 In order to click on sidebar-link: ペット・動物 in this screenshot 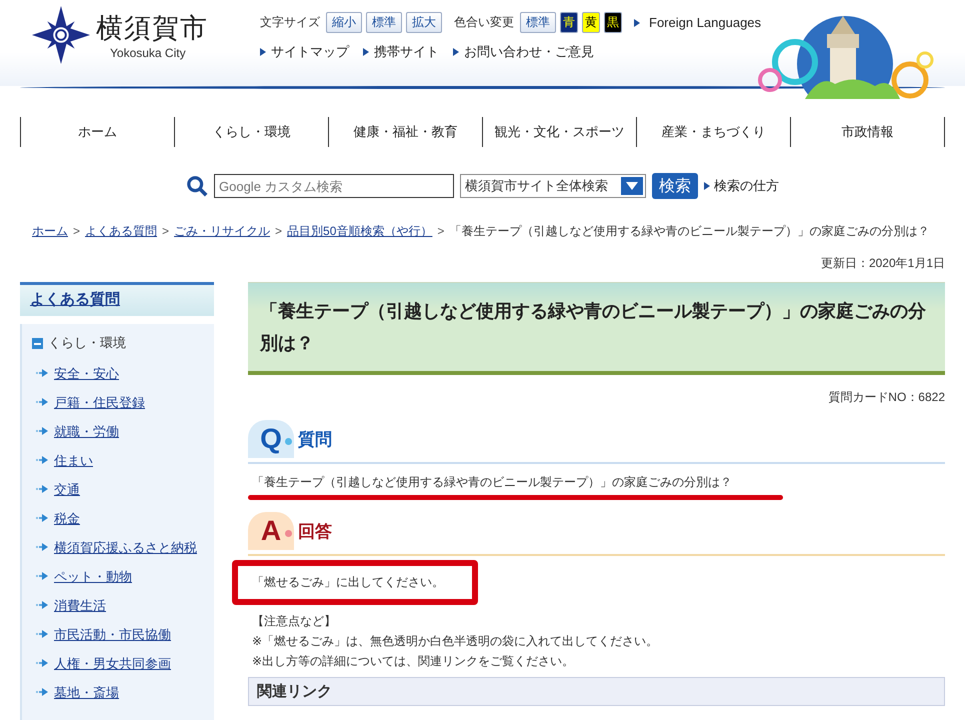, I will do `click(93, 576)`.